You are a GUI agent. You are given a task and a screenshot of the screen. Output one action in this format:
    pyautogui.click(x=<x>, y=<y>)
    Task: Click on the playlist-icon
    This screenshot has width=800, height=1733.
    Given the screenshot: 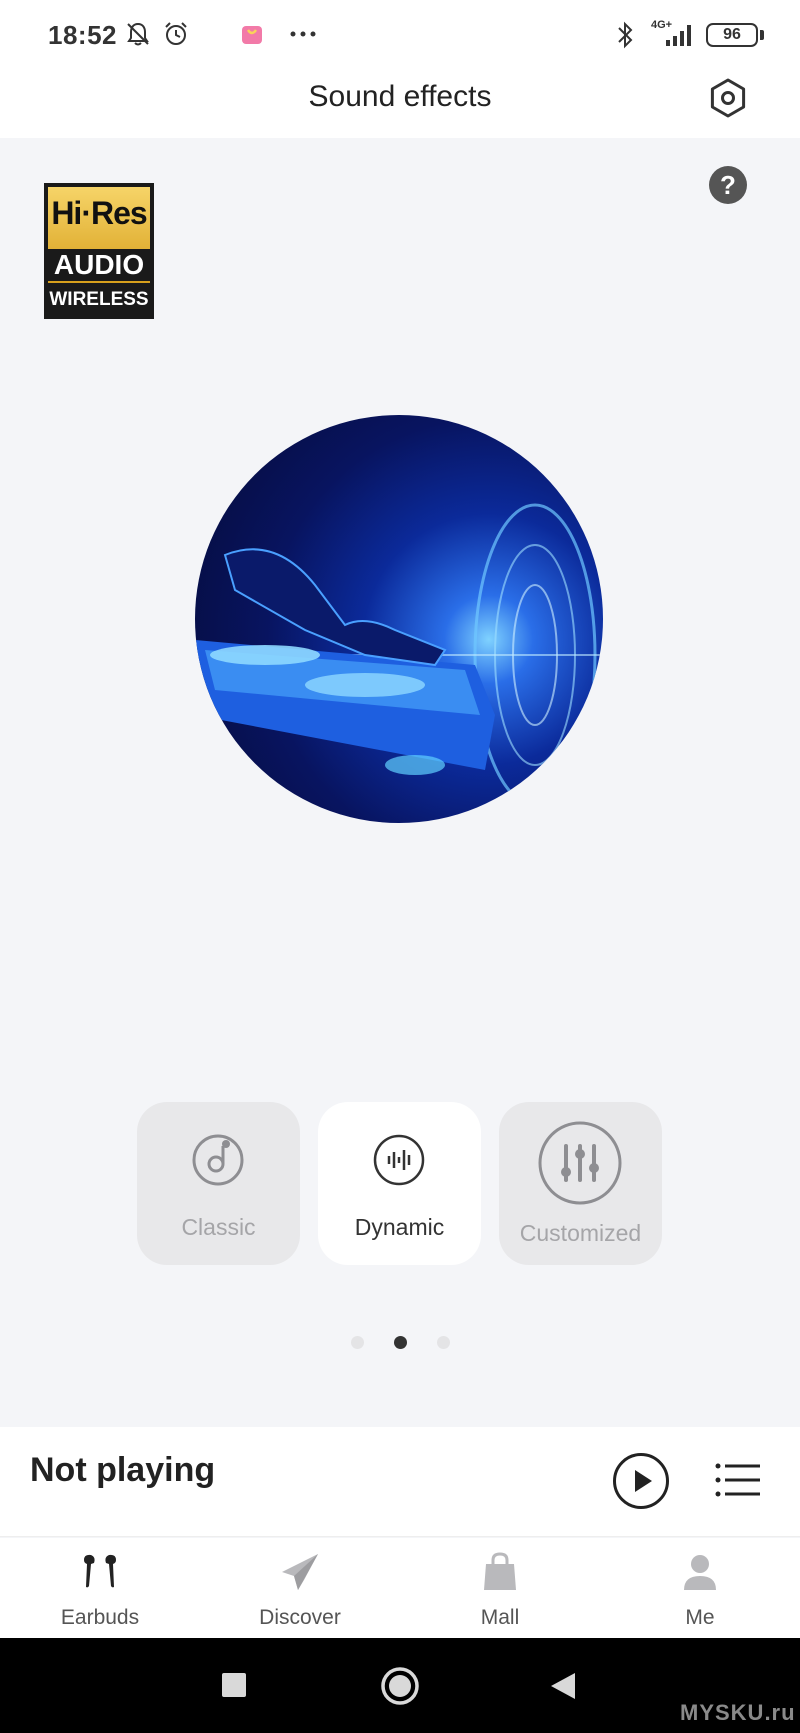 What is the action you would take?
    pyautogui.click(x=738, y=1480)
    